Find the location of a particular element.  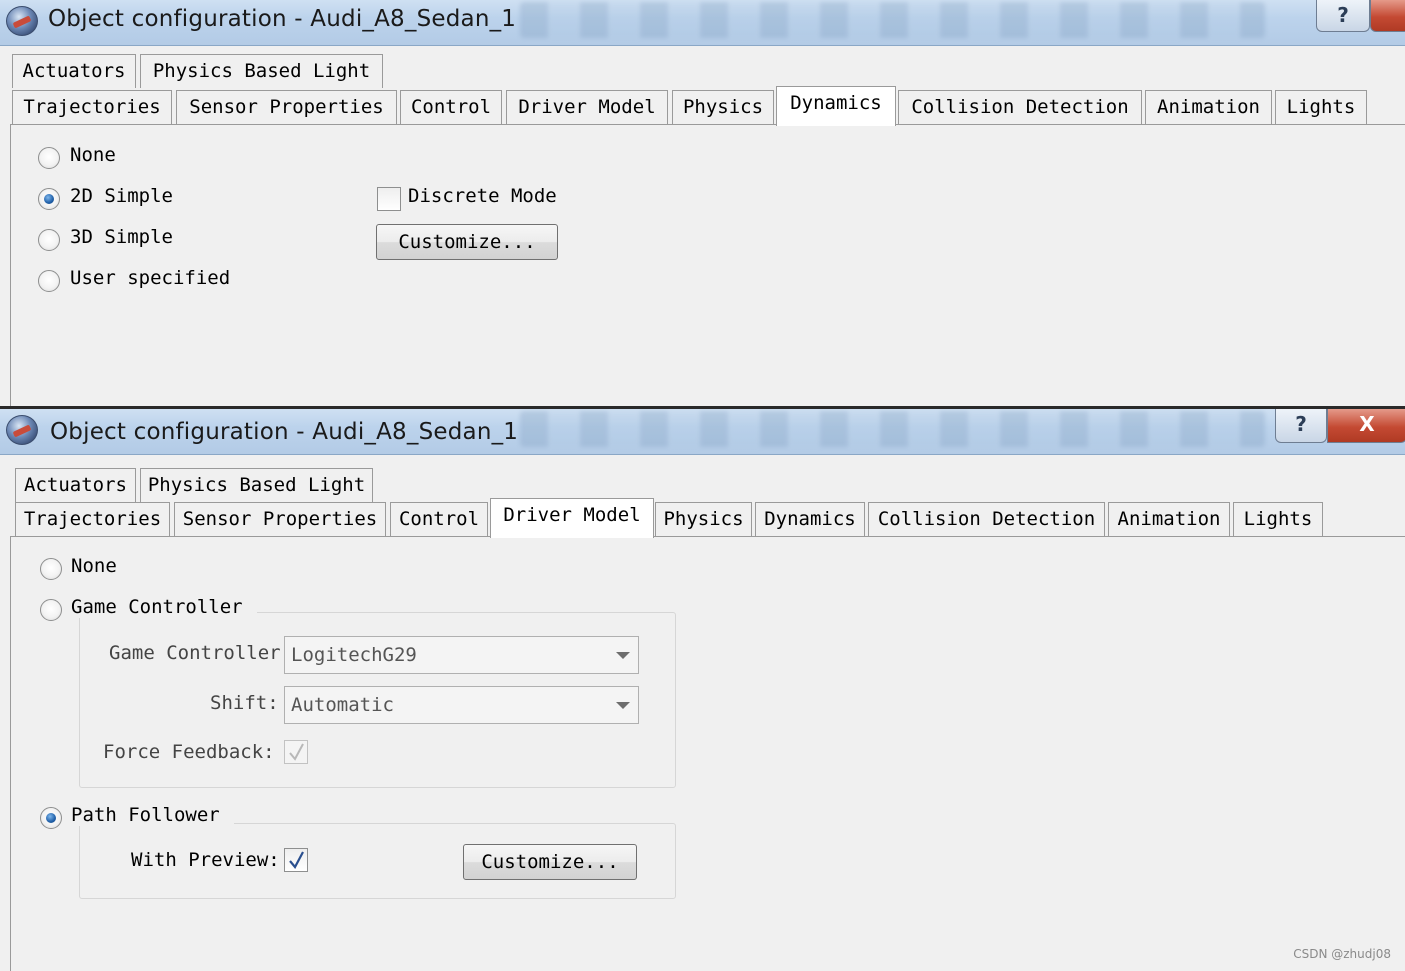

radio-2d-simple is located at coordinates (49, 199).